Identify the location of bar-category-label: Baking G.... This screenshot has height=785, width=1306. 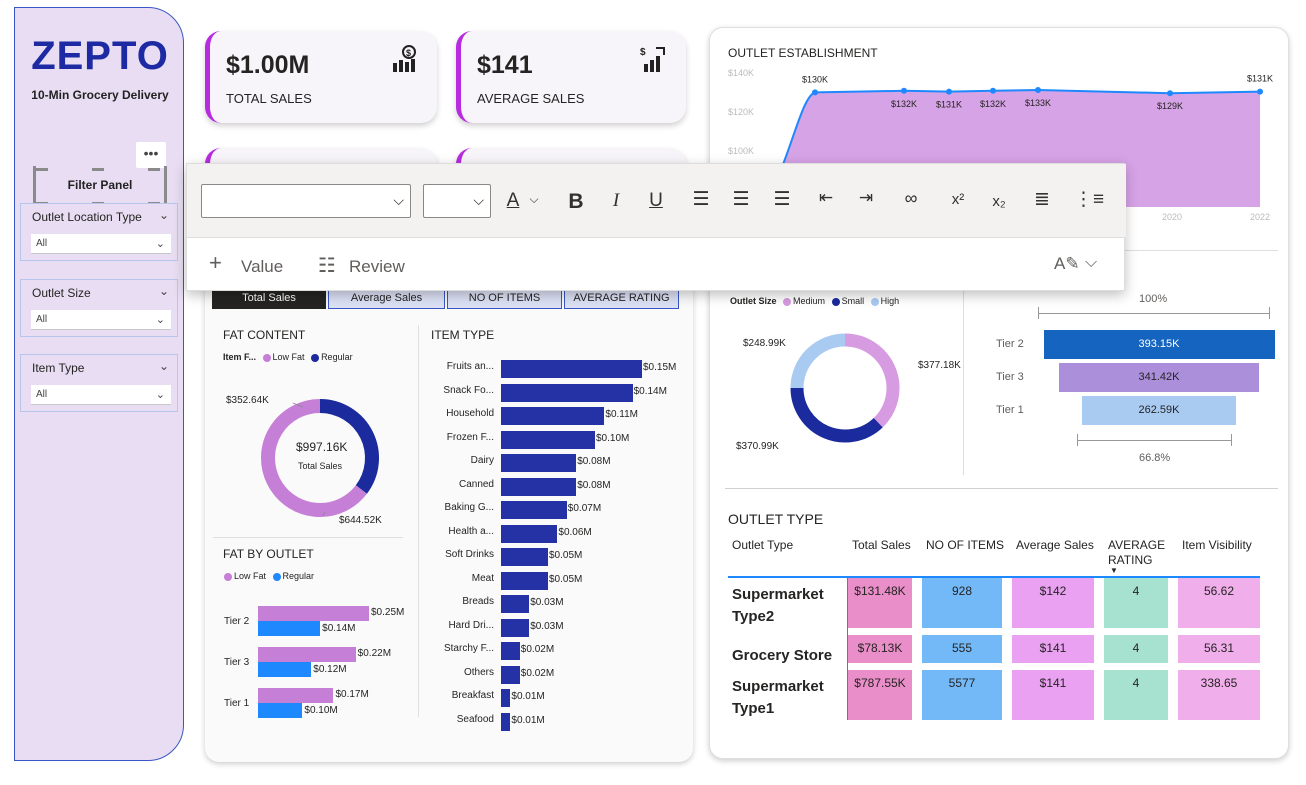
(469, 507).